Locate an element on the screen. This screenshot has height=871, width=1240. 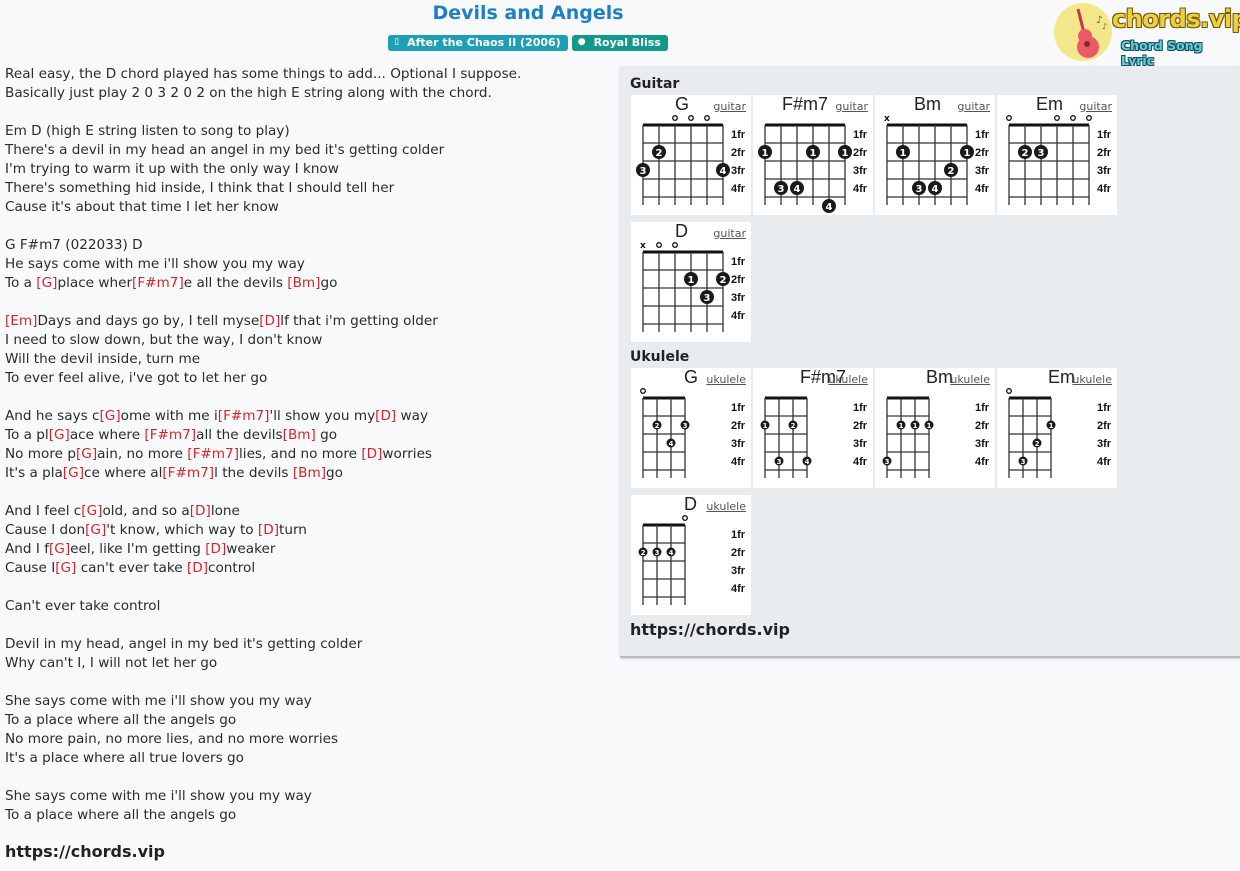
ukulele-chord-bm: Bm ukulele 1fr 2fr 3fr 4fr 1 1 1 3 is located at coordinates (935, 427).